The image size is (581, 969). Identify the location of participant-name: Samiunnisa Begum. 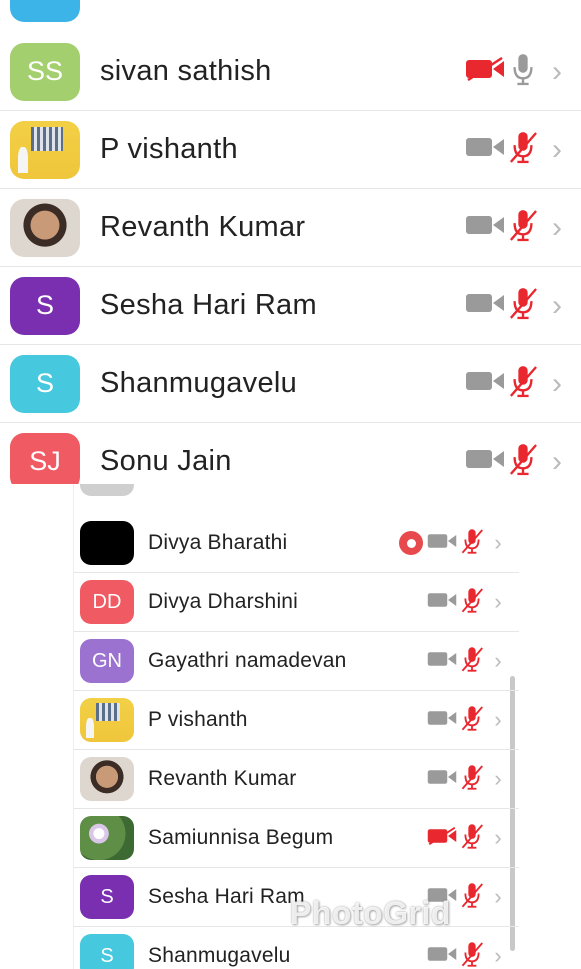
(241, 837).